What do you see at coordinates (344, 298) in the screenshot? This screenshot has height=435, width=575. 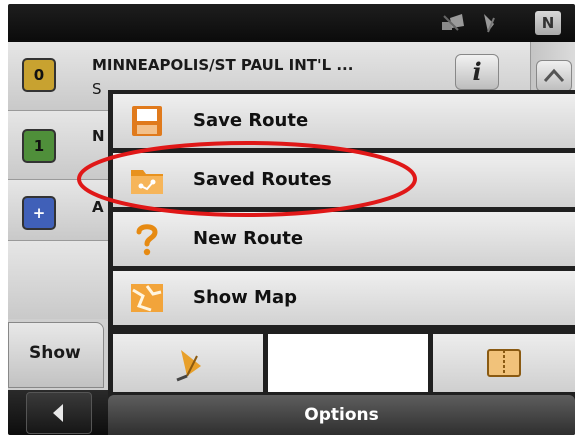 I see `show-map-button: Show Map` at bounding box center [344, 298].